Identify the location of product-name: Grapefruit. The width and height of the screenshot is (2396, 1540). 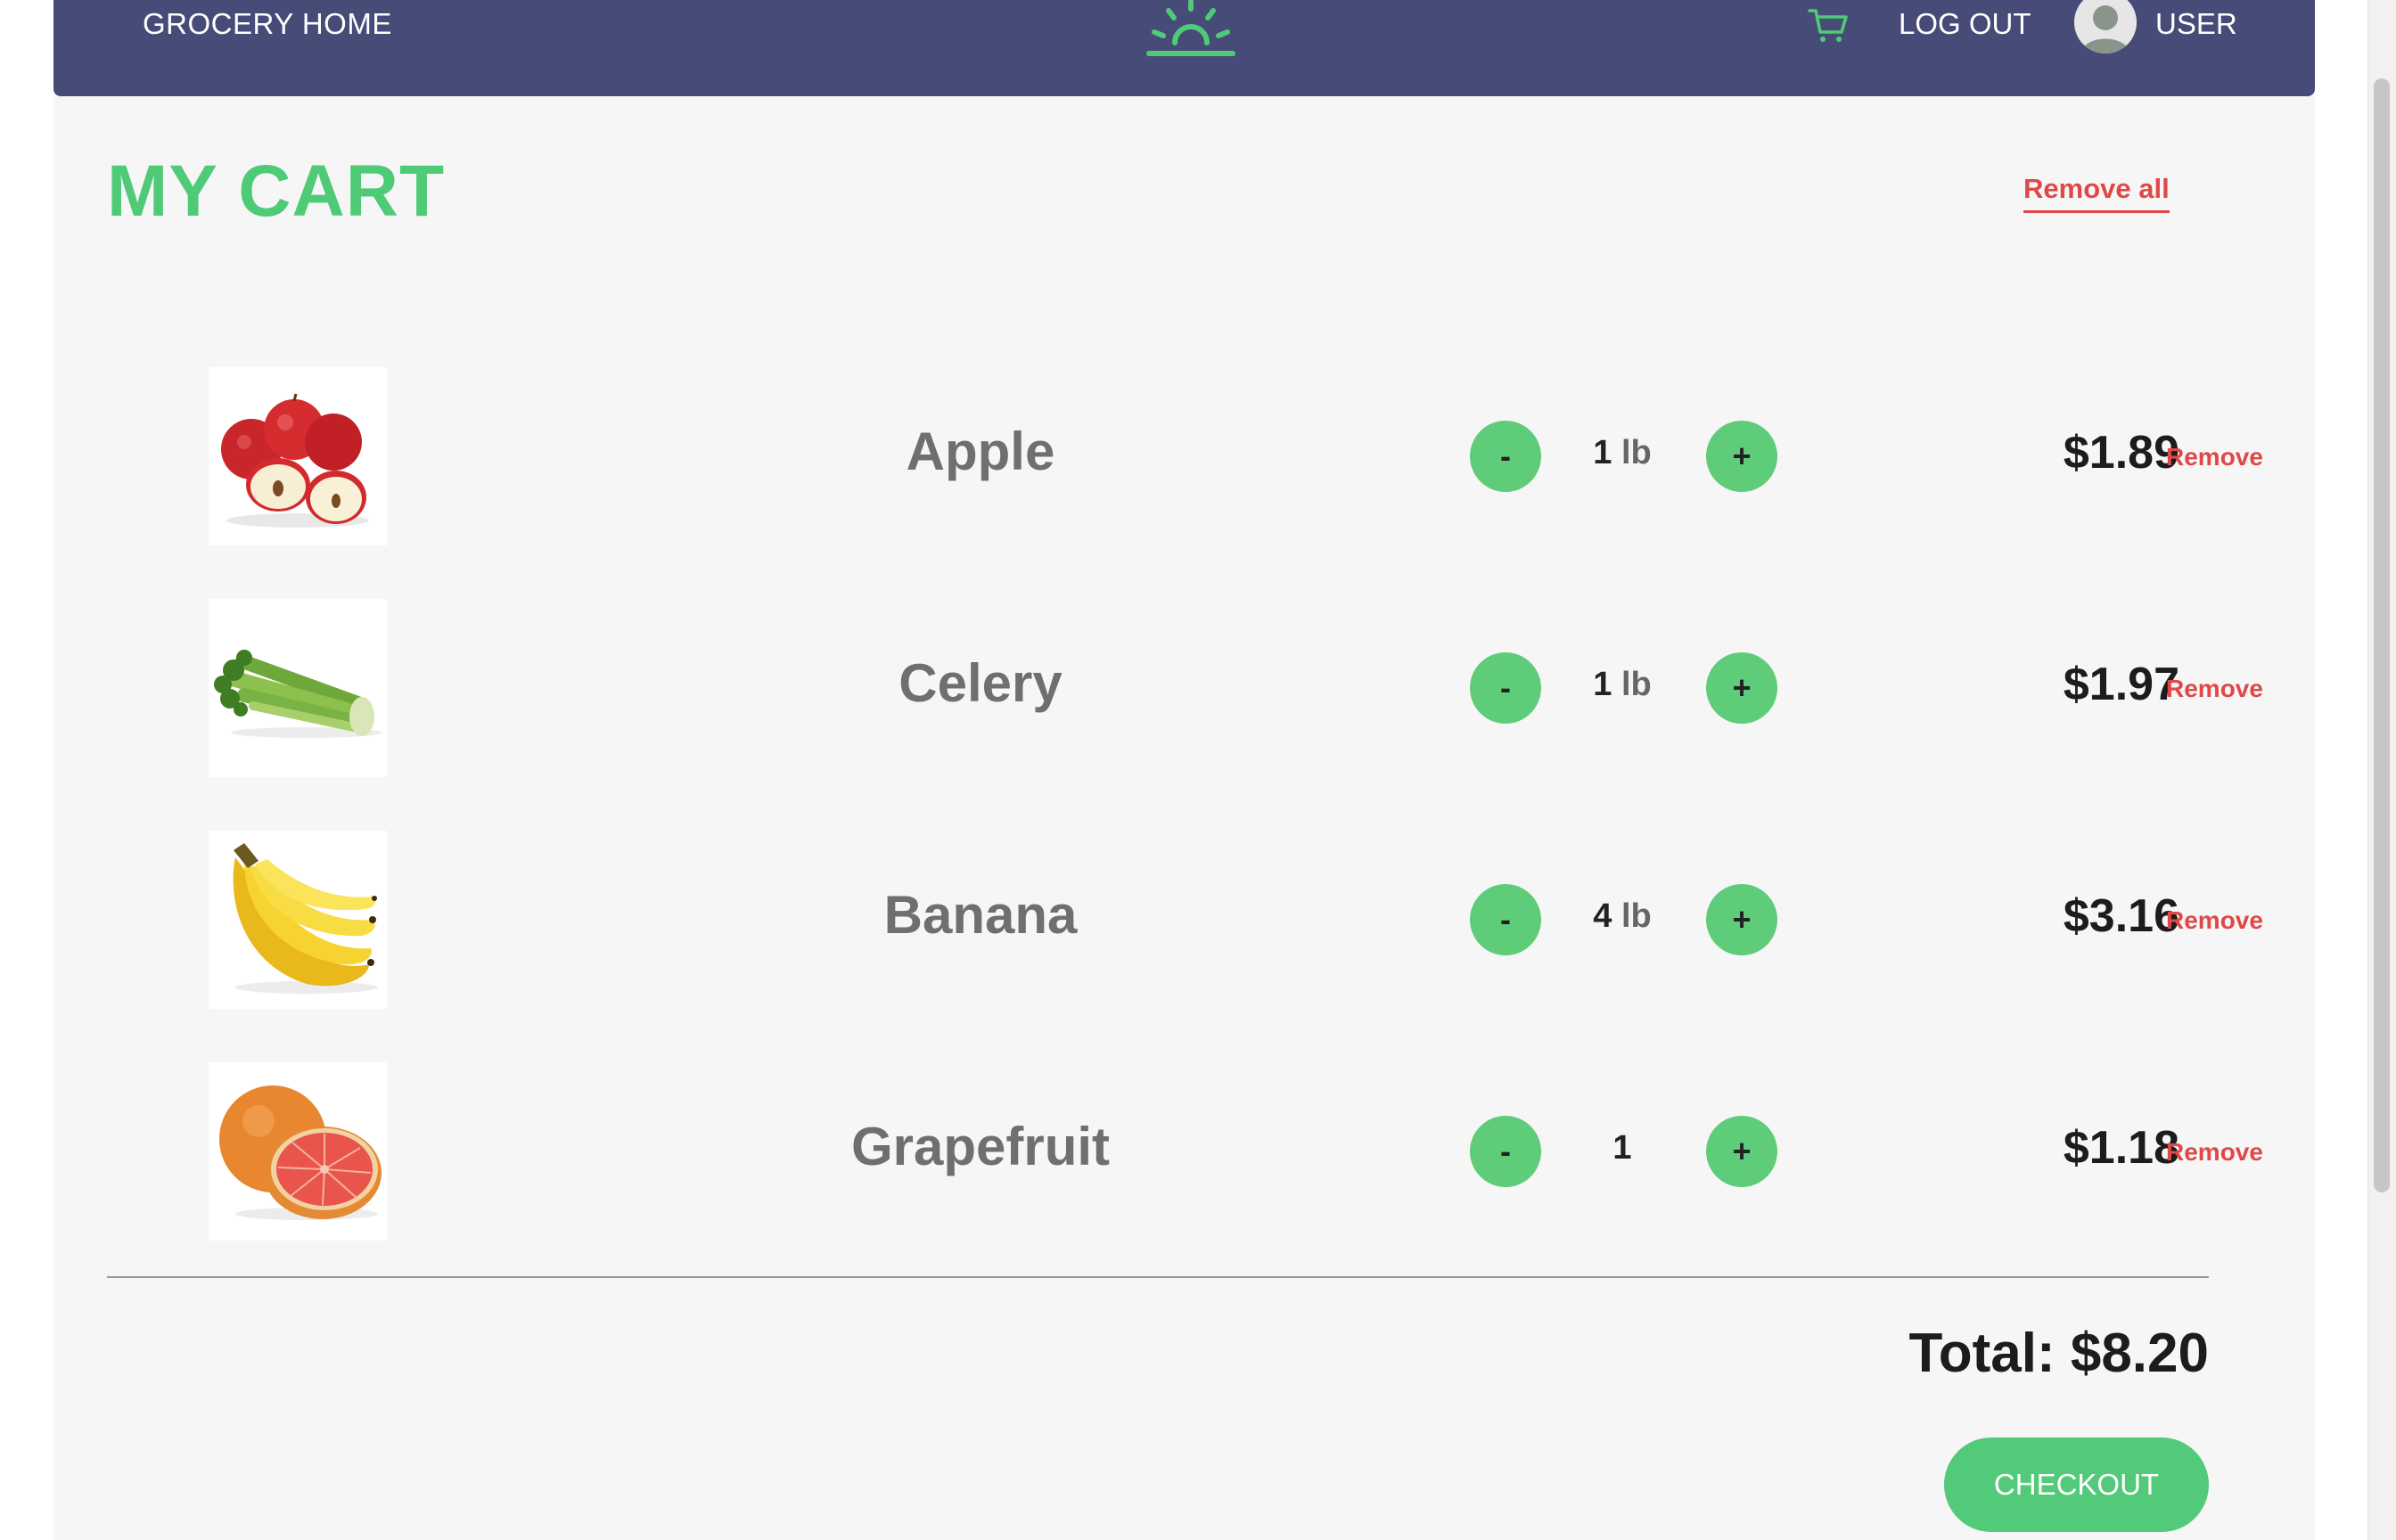
(980, 1146).